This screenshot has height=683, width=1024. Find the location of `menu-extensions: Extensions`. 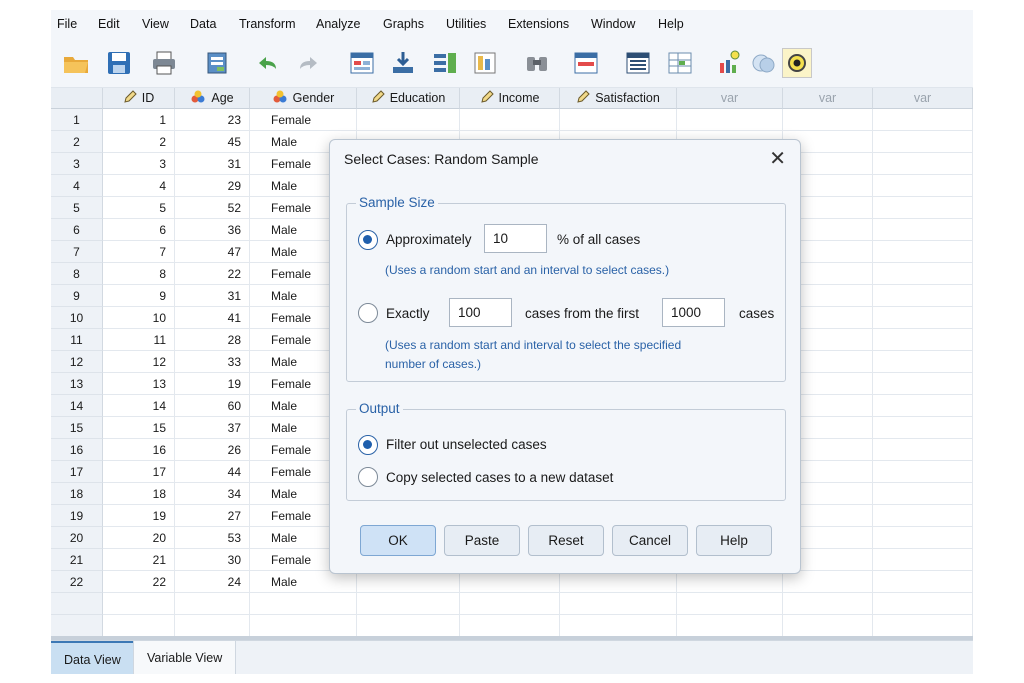

menu-extensions: Extensions is located at coordinates (538, 24).